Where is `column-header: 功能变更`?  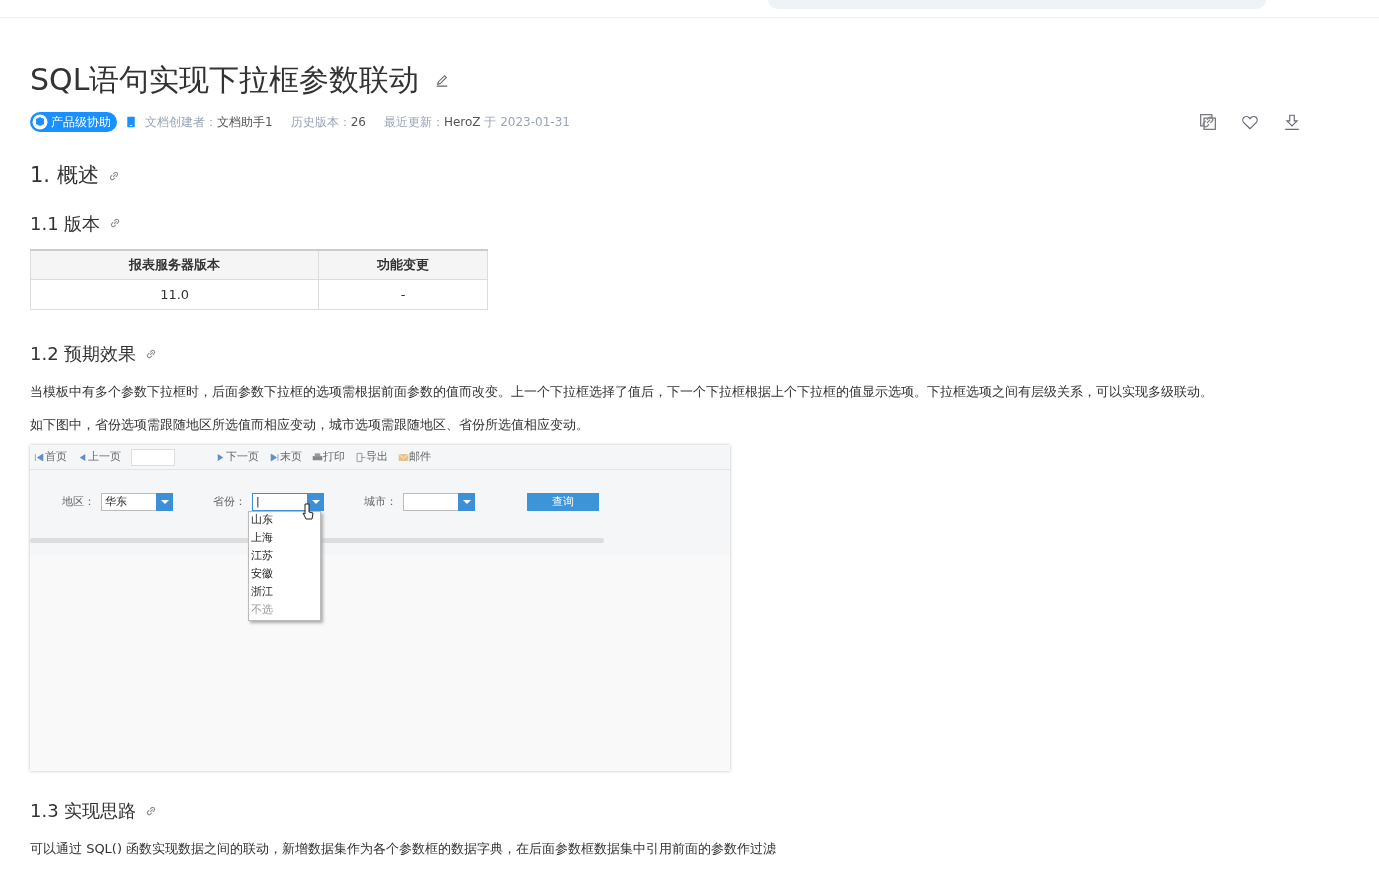
column-header: 功能变更 is located at coordinates (403, 264).